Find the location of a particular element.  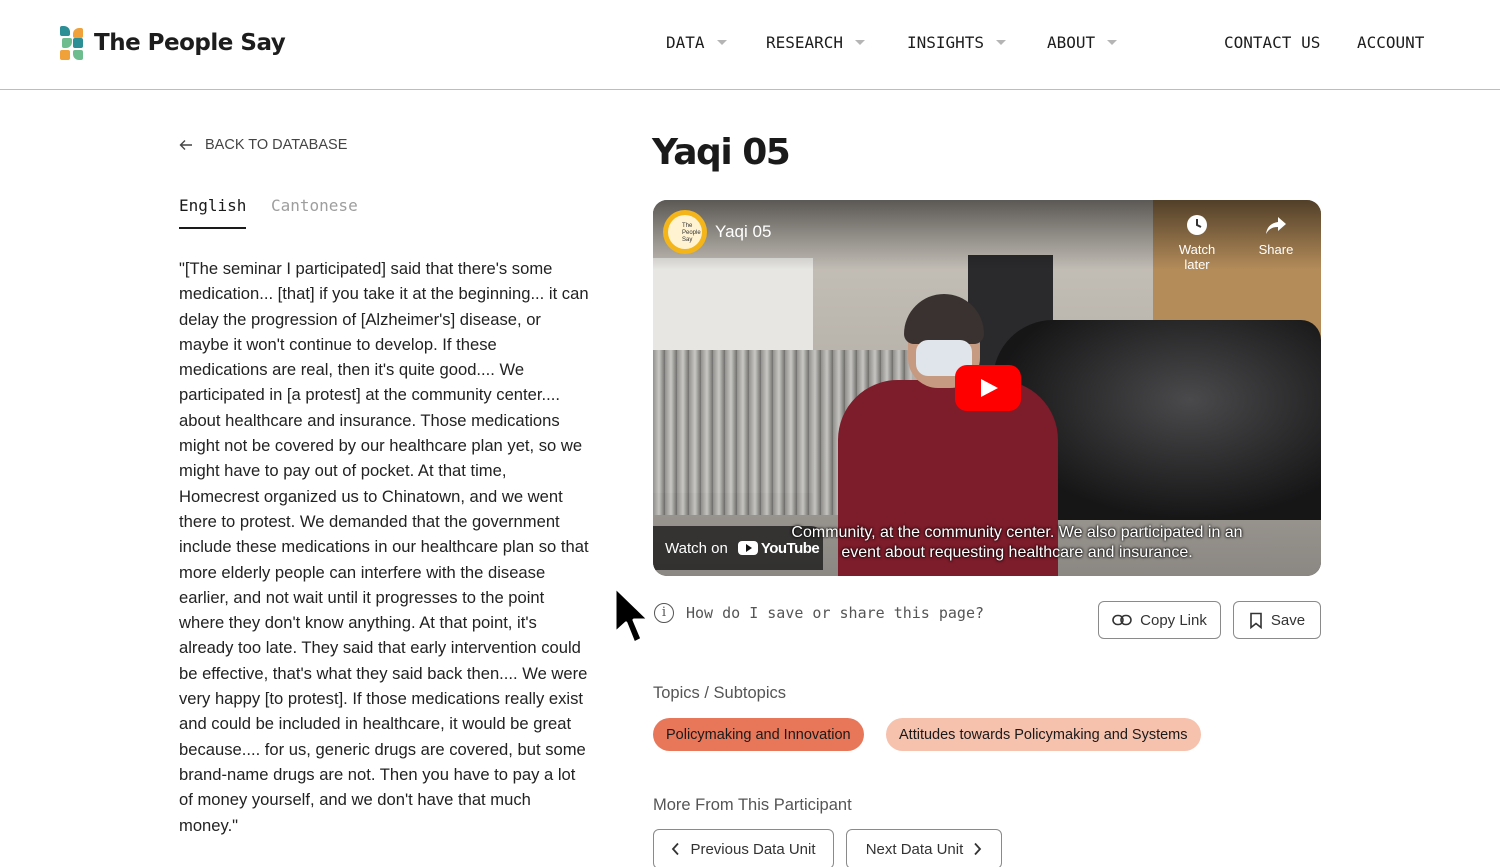

channel-avatar: The People Say is located at coordinates (685, 232).